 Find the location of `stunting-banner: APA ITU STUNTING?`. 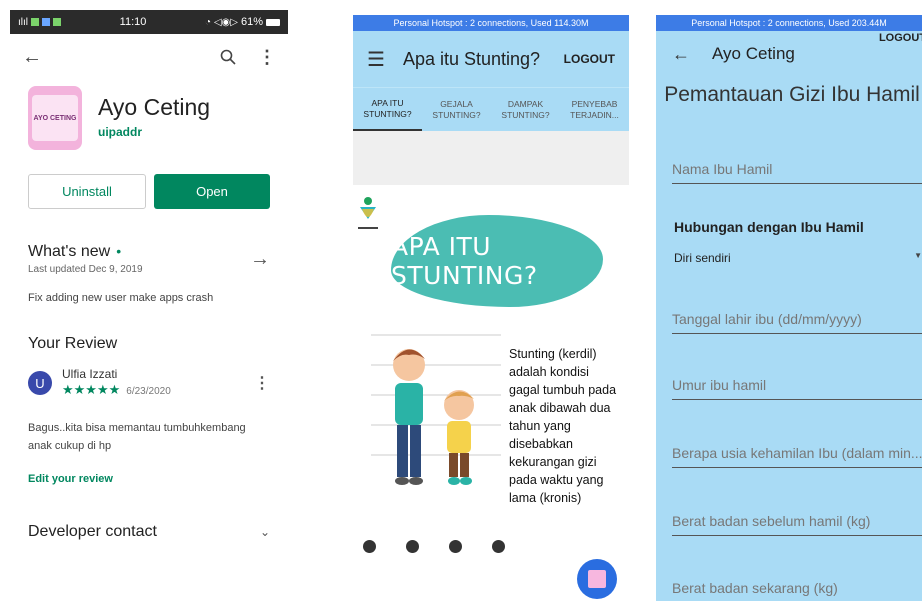

stunting-banner: APA ITU STUNTING? is located at coordinates (497, 261).